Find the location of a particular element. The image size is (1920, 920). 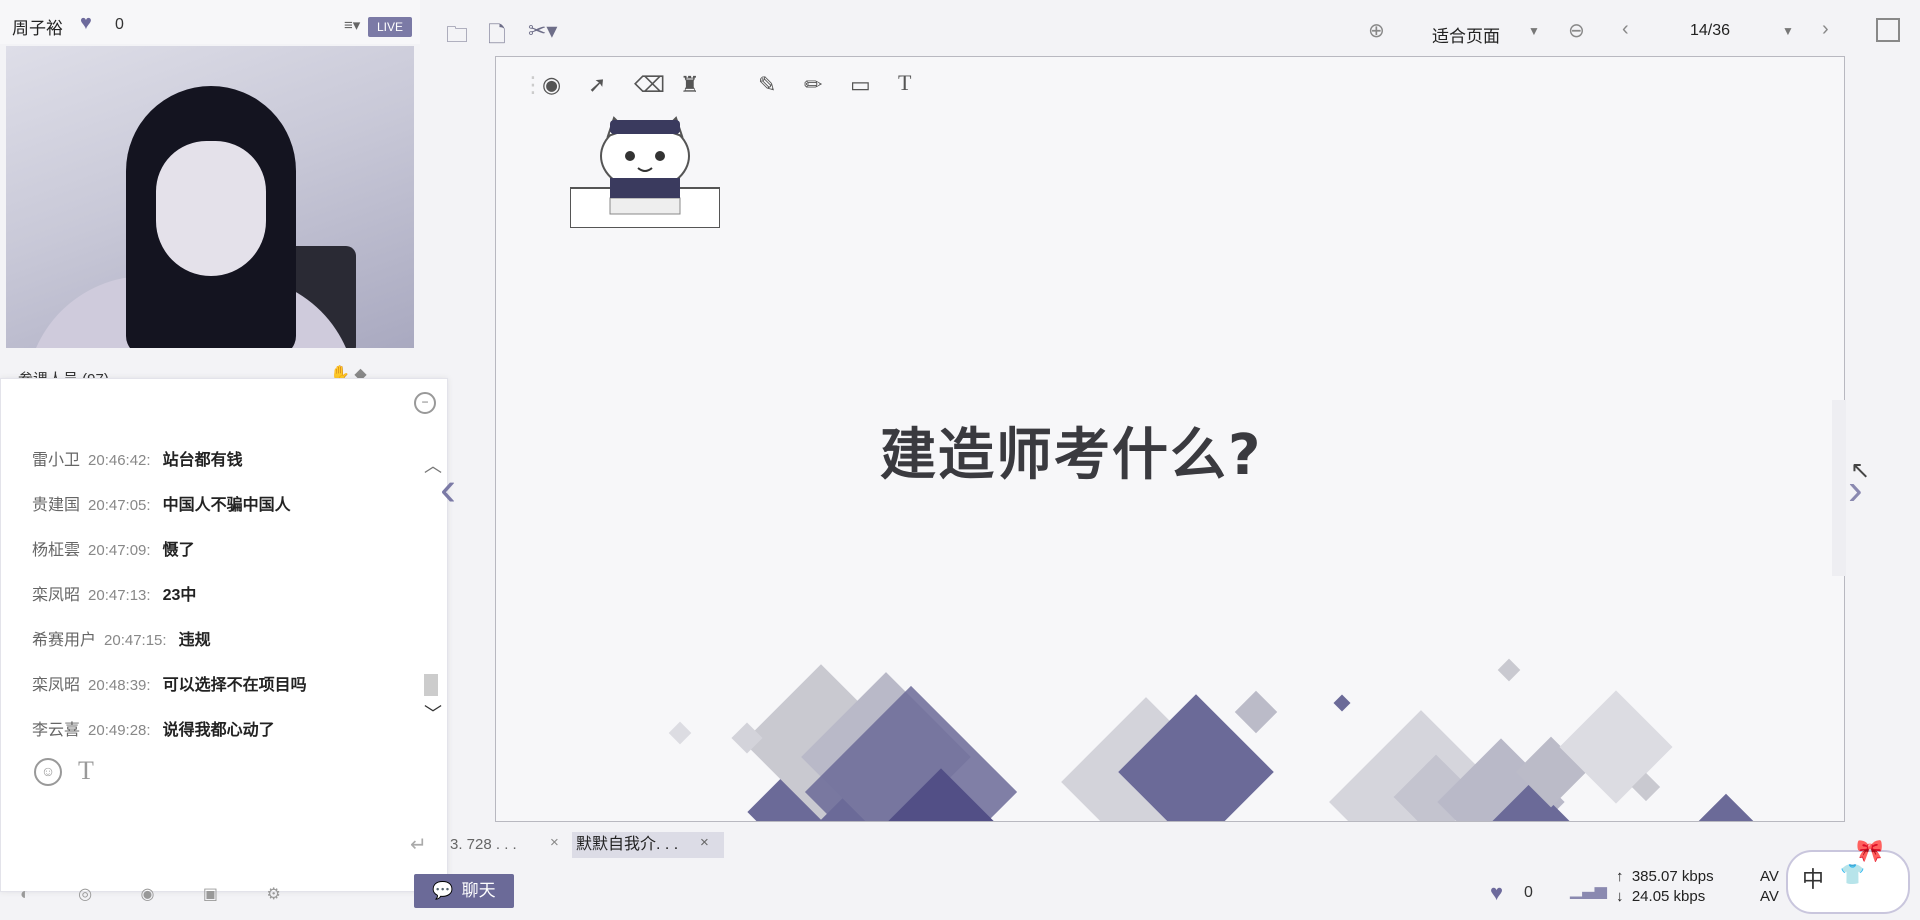

prev-page-icon: ‹ is located at coordinates (1625, 29).